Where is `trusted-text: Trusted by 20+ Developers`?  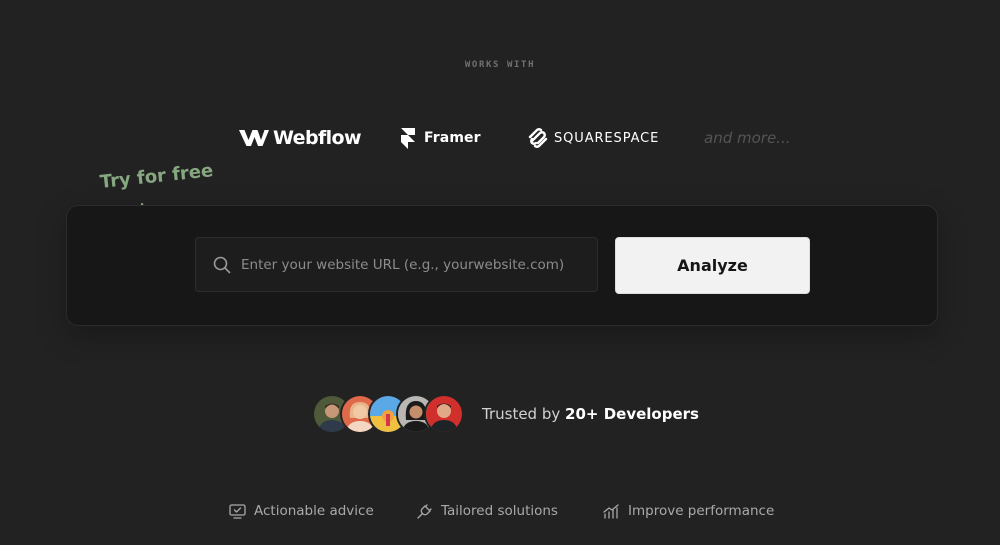
trusted-text: Trusted by 20+ Developers is located at coordinates (590, 414).